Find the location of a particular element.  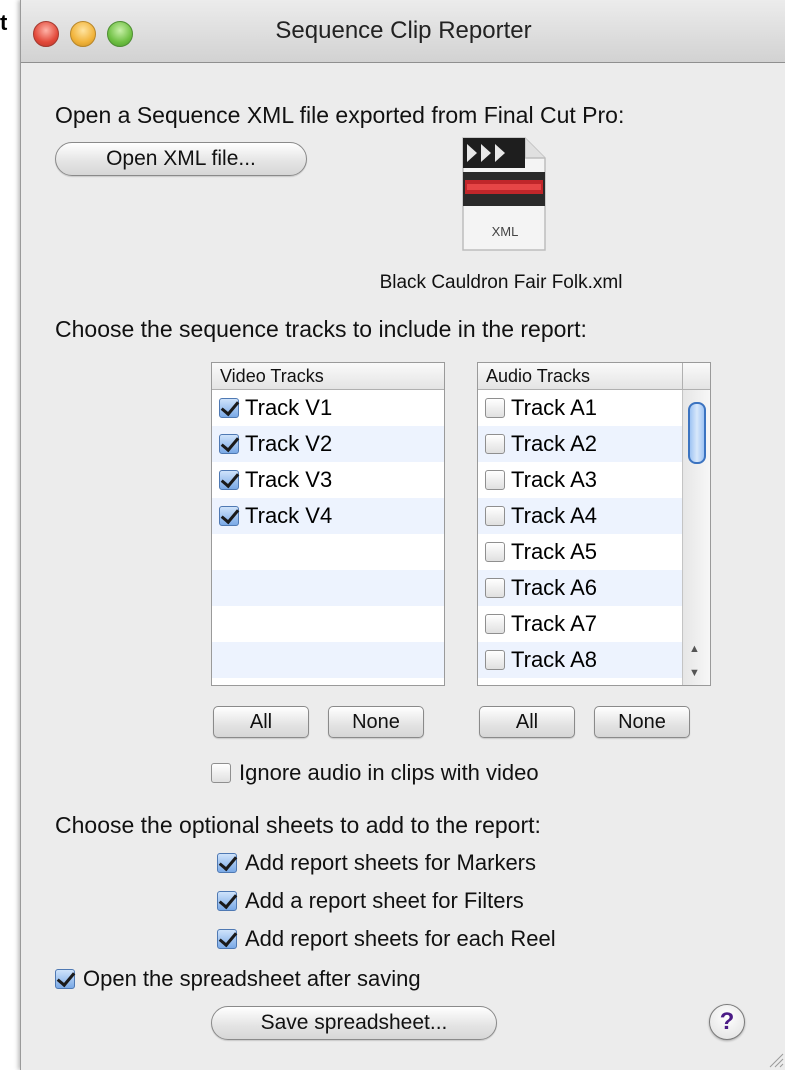

audio-track-row: Track A1 is located at coordinates (580, 408).